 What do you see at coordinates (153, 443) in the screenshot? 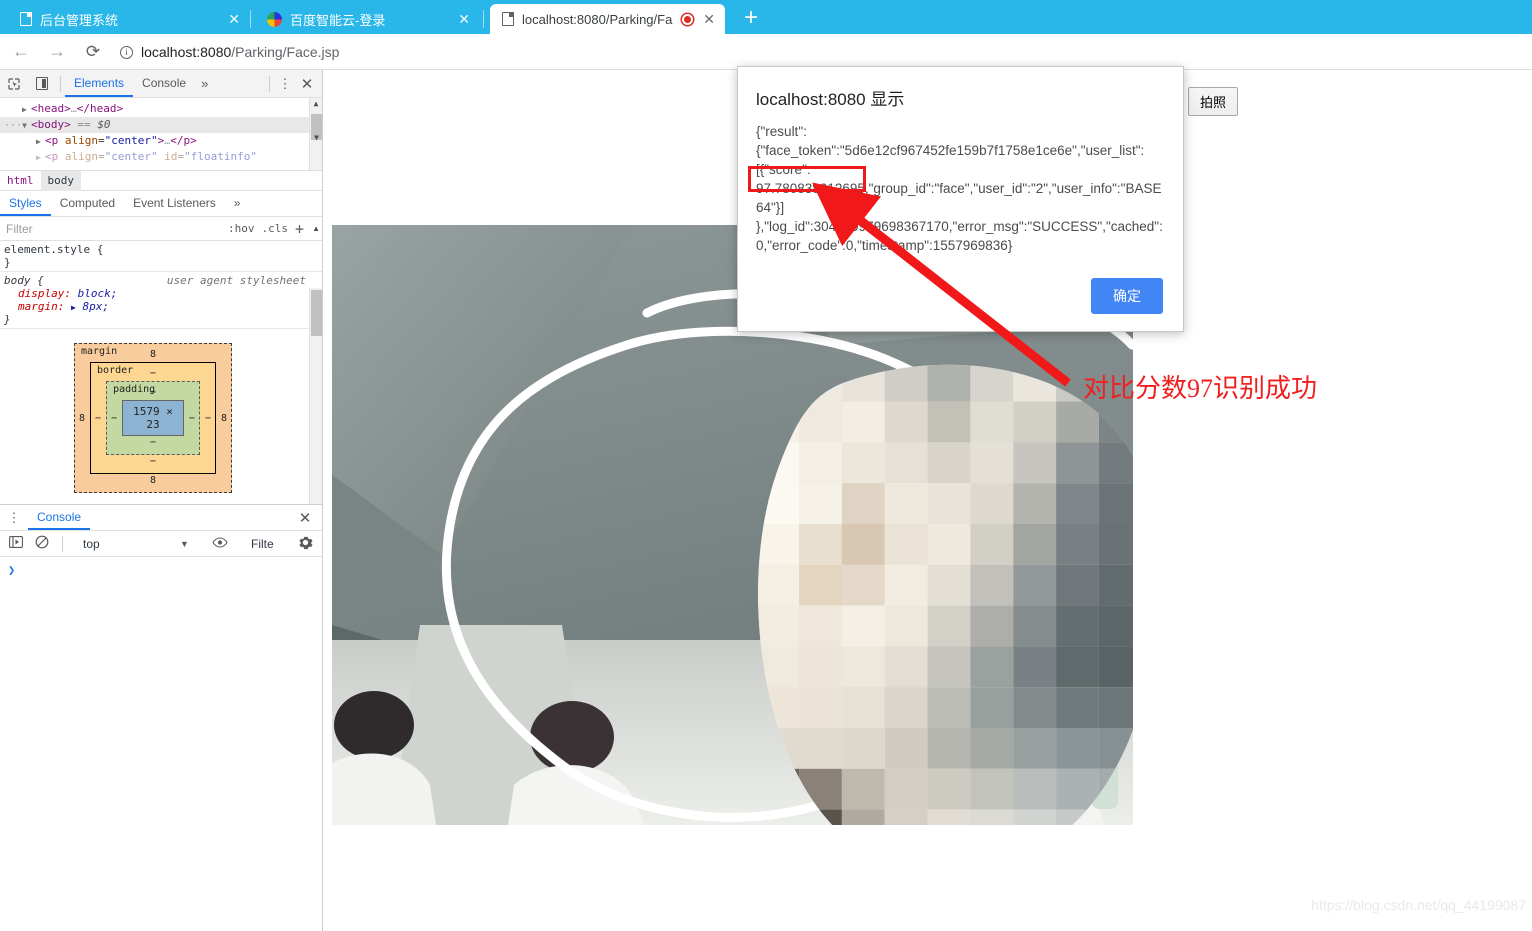
I see `padding-bottom-value: −` at bounding box center [153, 443].